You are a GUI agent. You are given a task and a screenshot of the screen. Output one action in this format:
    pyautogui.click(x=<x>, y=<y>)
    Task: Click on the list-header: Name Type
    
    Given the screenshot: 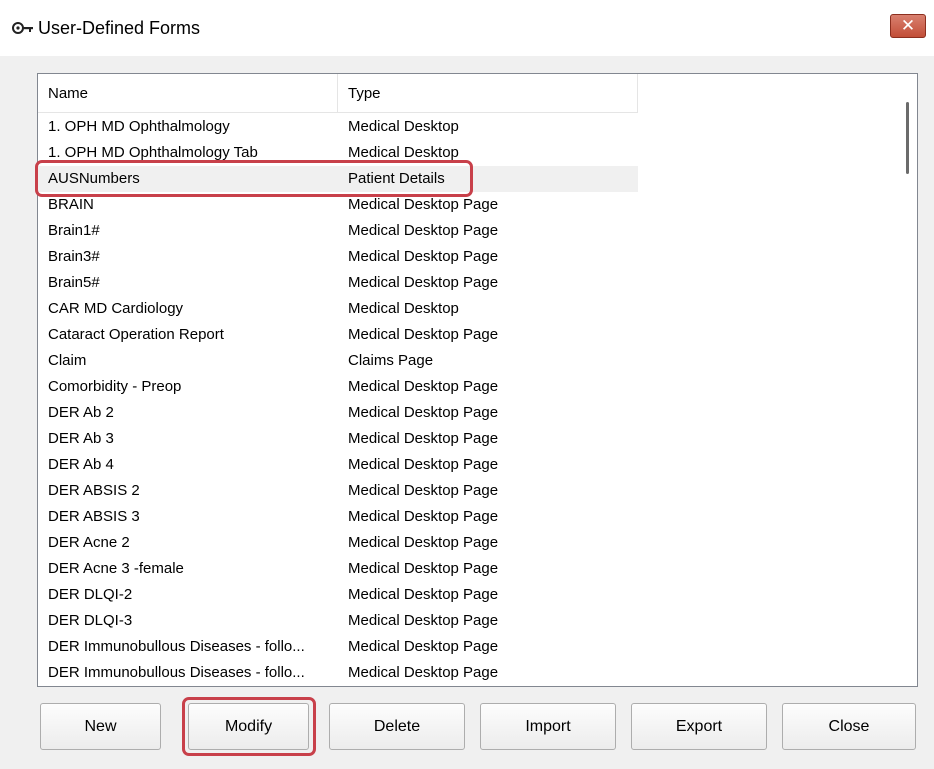 What is the action you would take?
    pyautogui.click(x=338, y=93)
    